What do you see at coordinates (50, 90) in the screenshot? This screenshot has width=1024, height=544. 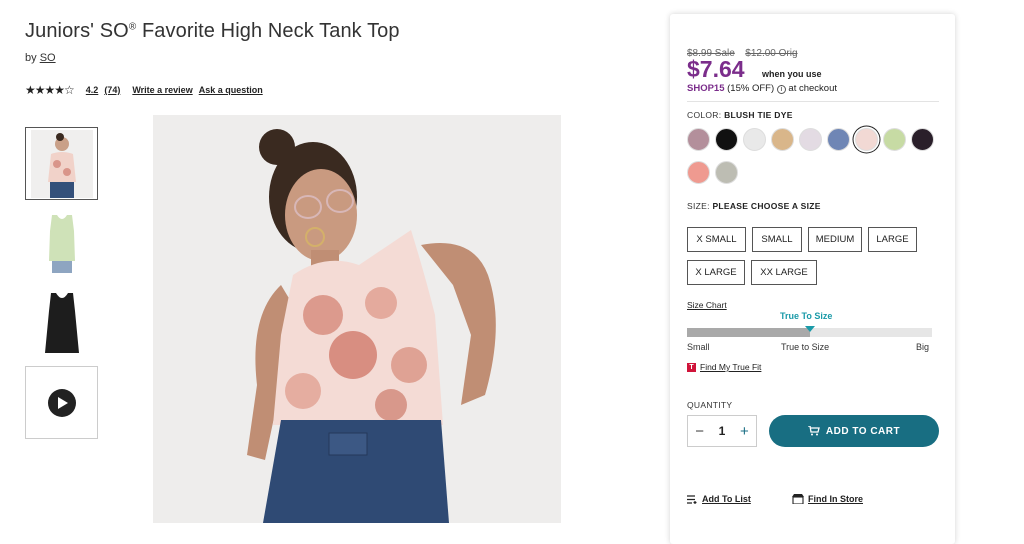 I see `star-rating-icon: ★★★★☆` at bounding box center [50, 90].